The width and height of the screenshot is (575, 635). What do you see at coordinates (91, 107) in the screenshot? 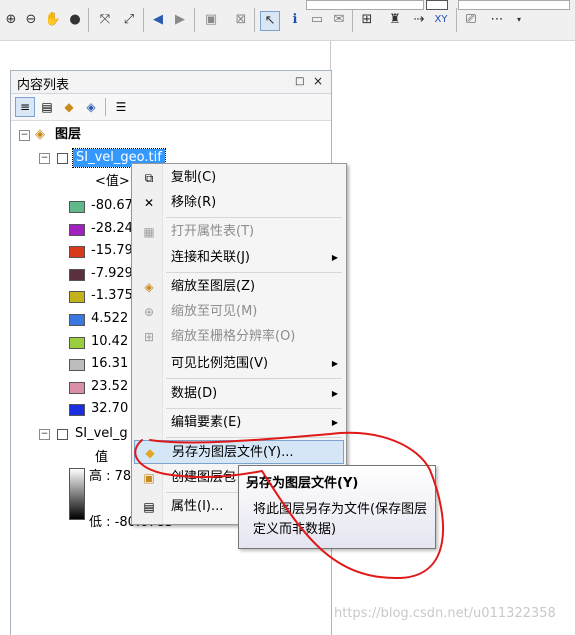
I see `list-by-selection-icon: ◈` at bounding box center [91, 107].